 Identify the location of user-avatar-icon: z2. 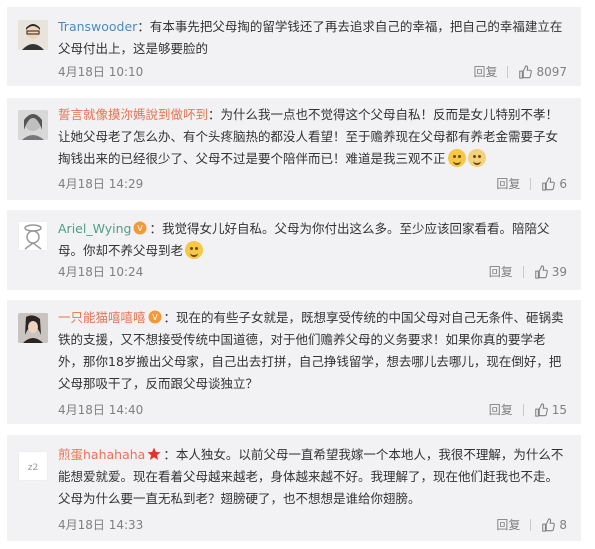
(33, 466).